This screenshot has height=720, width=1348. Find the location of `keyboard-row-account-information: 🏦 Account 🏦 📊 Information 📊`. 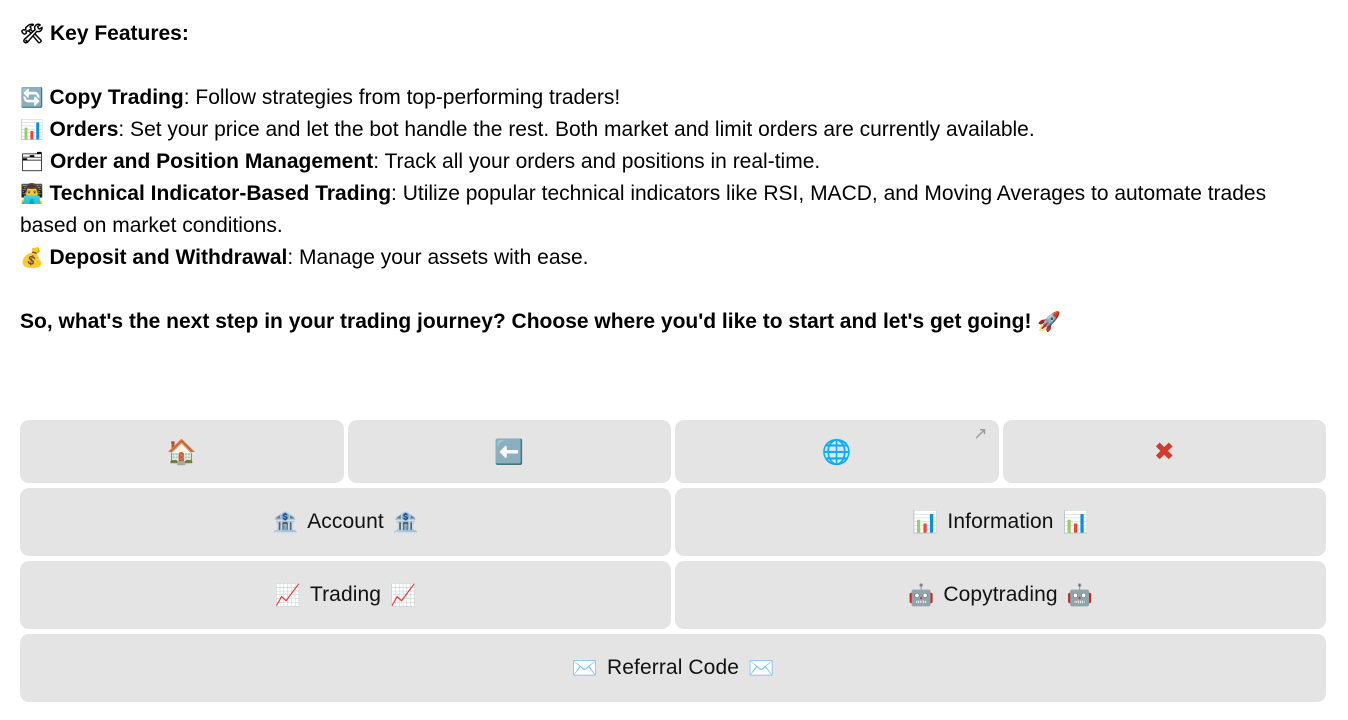

keyboard-row-account-information: 🏦 Account 🏦 📊 Information 📊 is located at coordinates (673, 522).